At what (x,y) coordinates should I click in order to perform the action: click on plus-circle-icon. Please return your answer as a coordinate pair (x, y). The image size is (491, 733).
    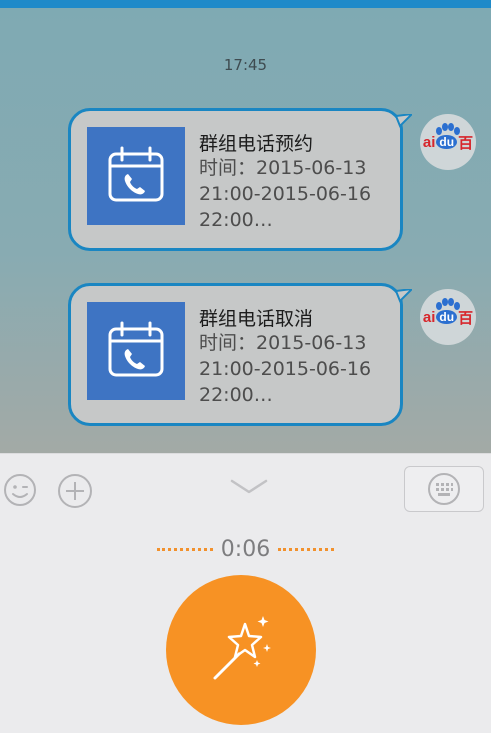
    Looking at the image, I should click on (75, 491).